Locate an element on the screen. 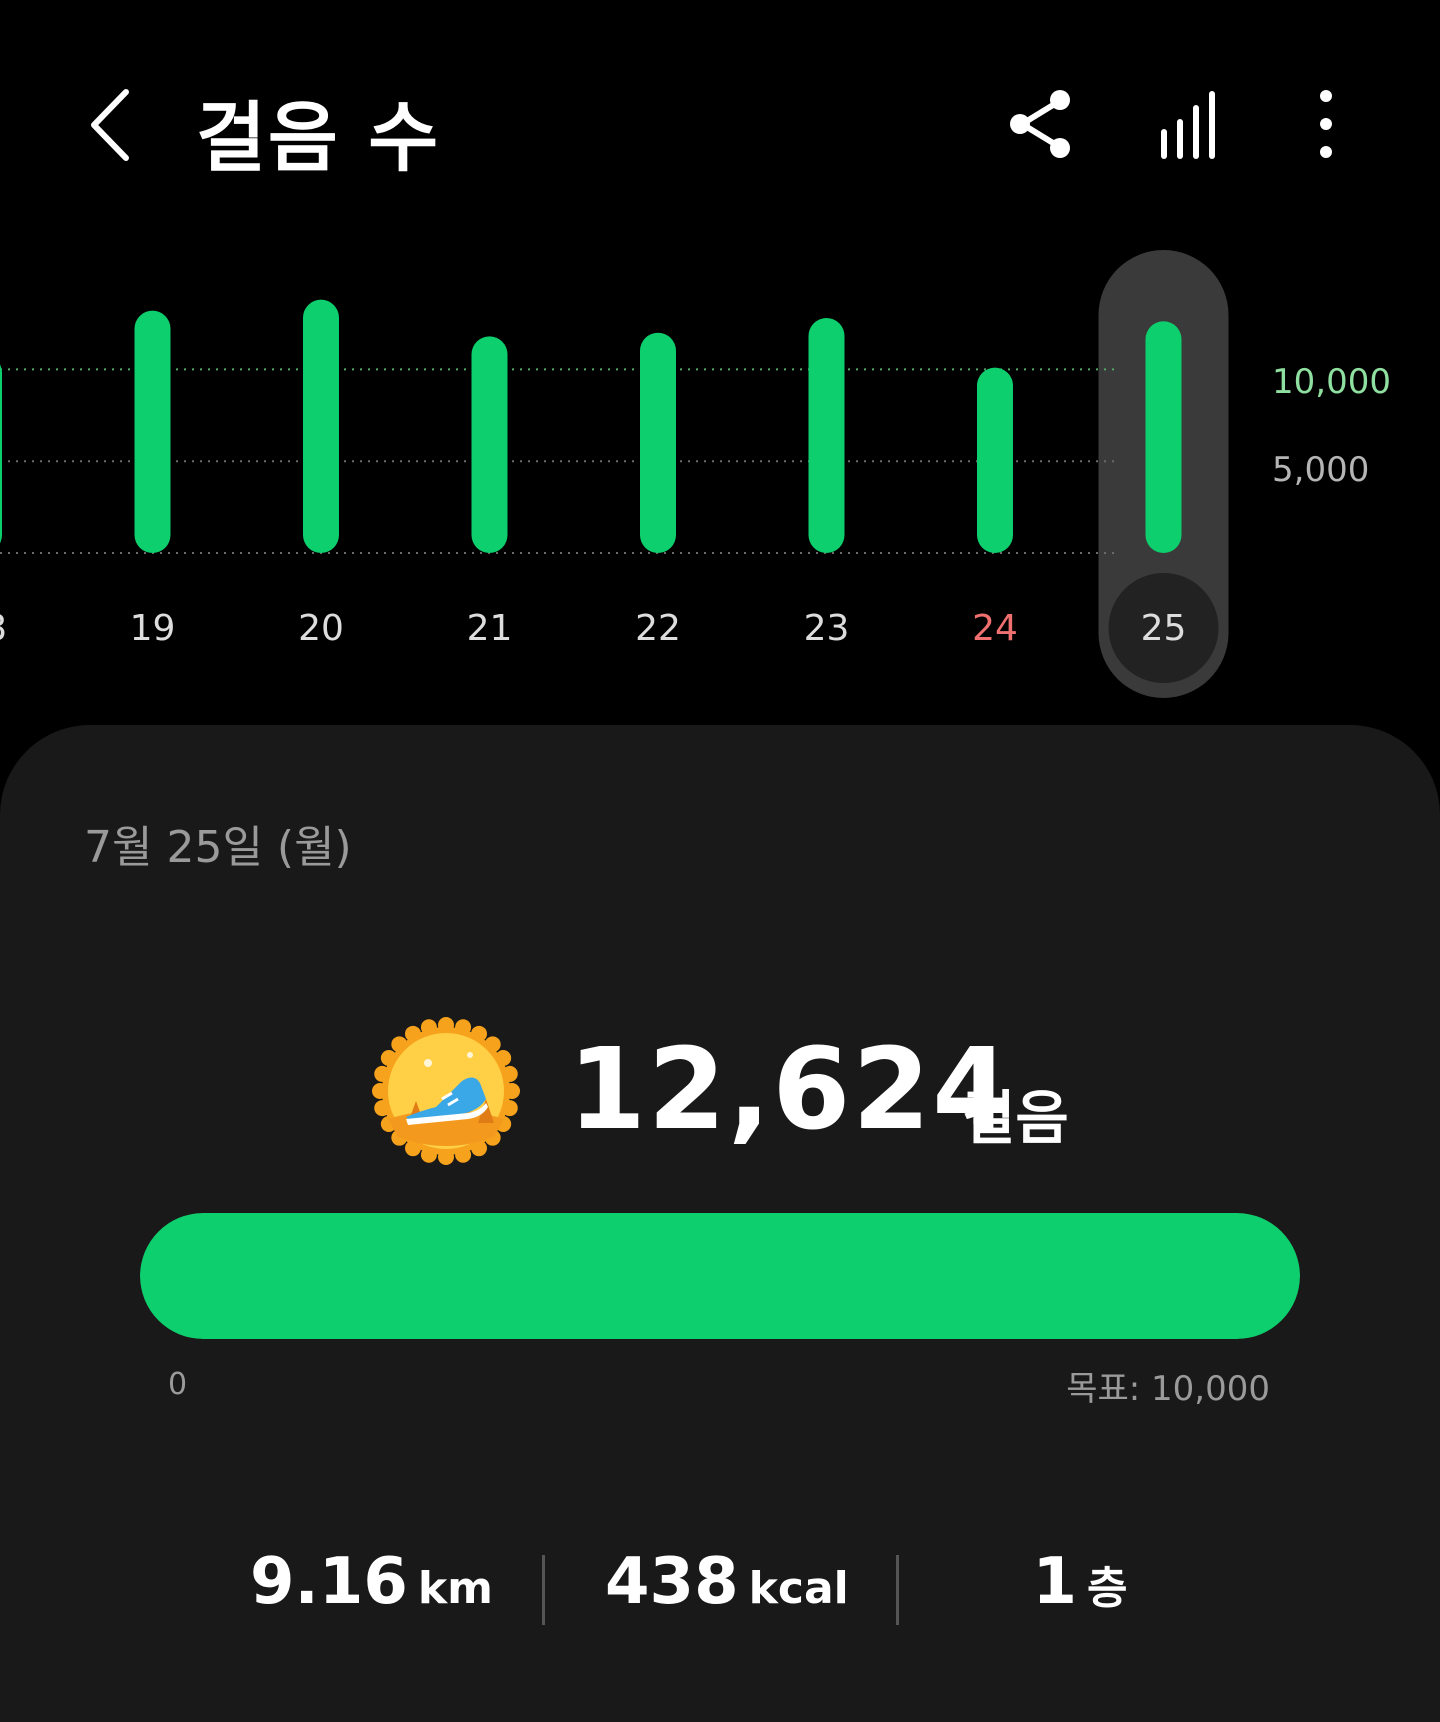 Image resolution: width=1440 pixels, height=1722 pixels. share-button is located at coordinates (1040, 124).